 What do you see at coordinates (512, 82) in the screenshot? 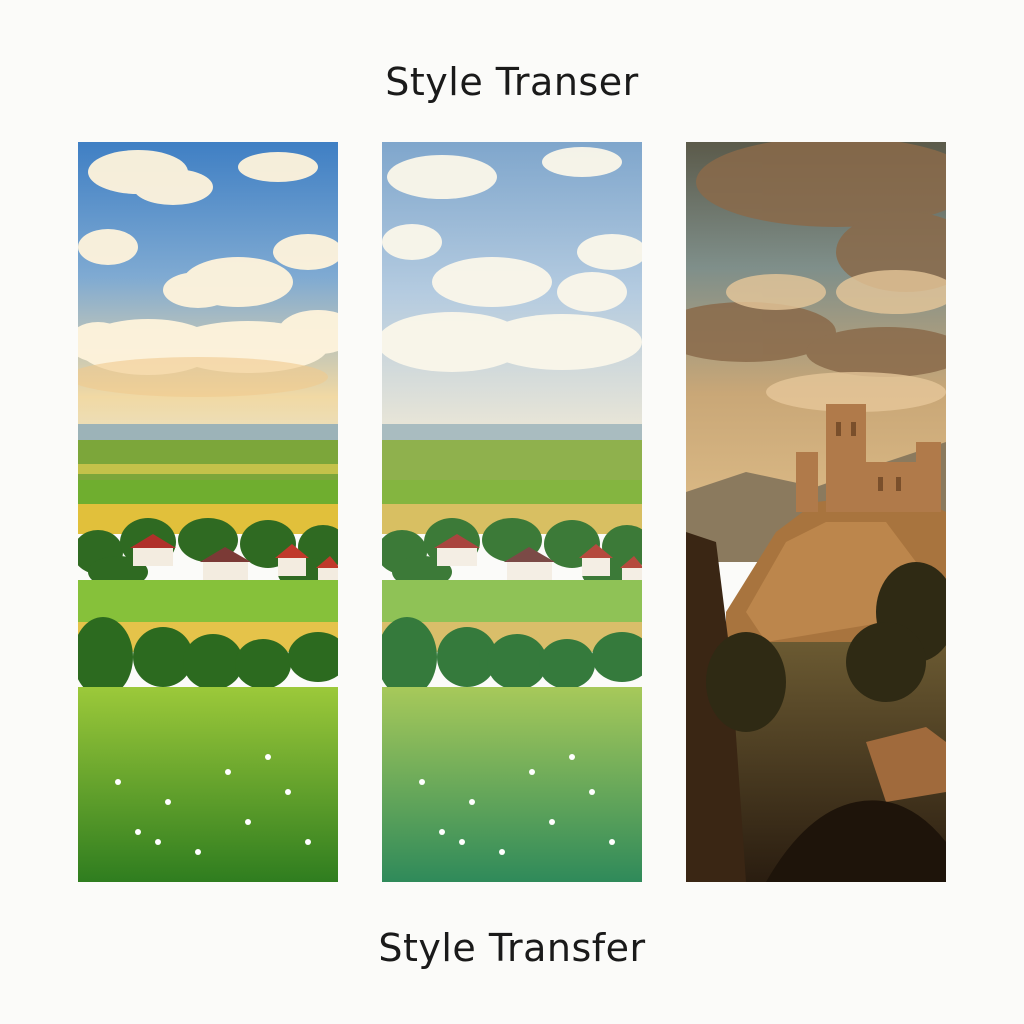
I see `top-title: Style Transer` at bounding box center [512, 82].